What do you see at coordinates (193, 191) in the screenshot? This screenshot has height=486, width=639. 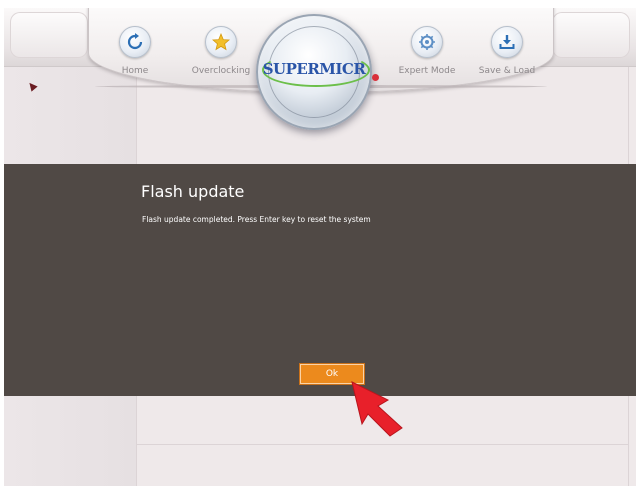 I see `dialog-title: Flash update` at bounding box center [193, 191].